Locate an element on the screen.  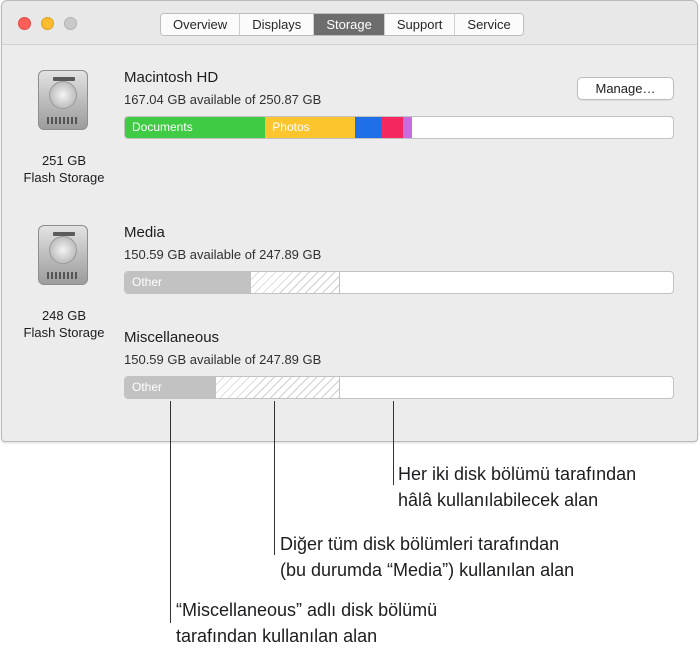
tab-storage: Storage is located at coordinates (349, 24).